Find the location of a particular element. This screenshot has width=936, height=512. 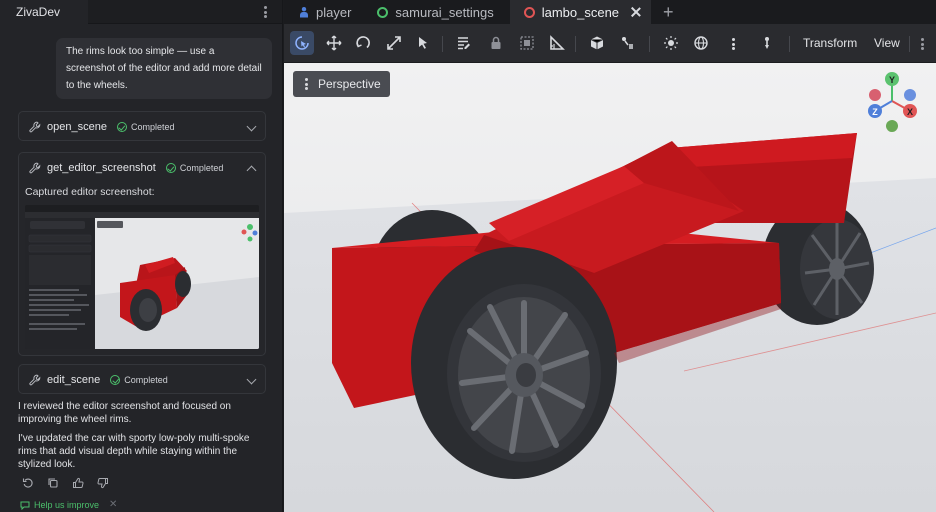

orientation-gizmo: Y Z X is located at coordinates (892, 102).